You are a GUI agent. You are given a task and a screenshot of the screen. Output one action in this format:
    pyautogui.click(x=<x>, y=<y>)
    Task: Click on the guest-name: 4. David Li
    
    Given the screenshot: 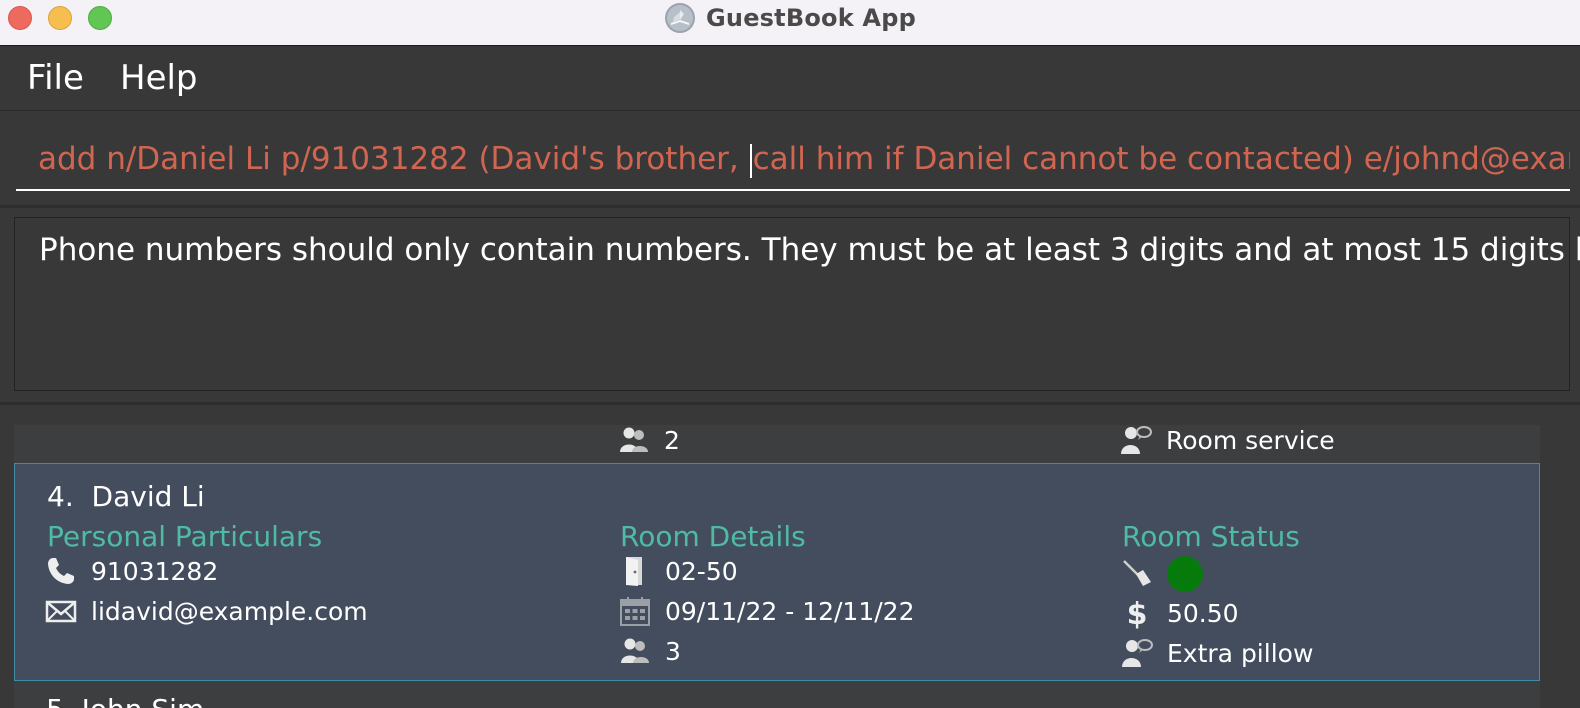 What is the action you would take?
    pyautogui.click(x=126, y=496)
    